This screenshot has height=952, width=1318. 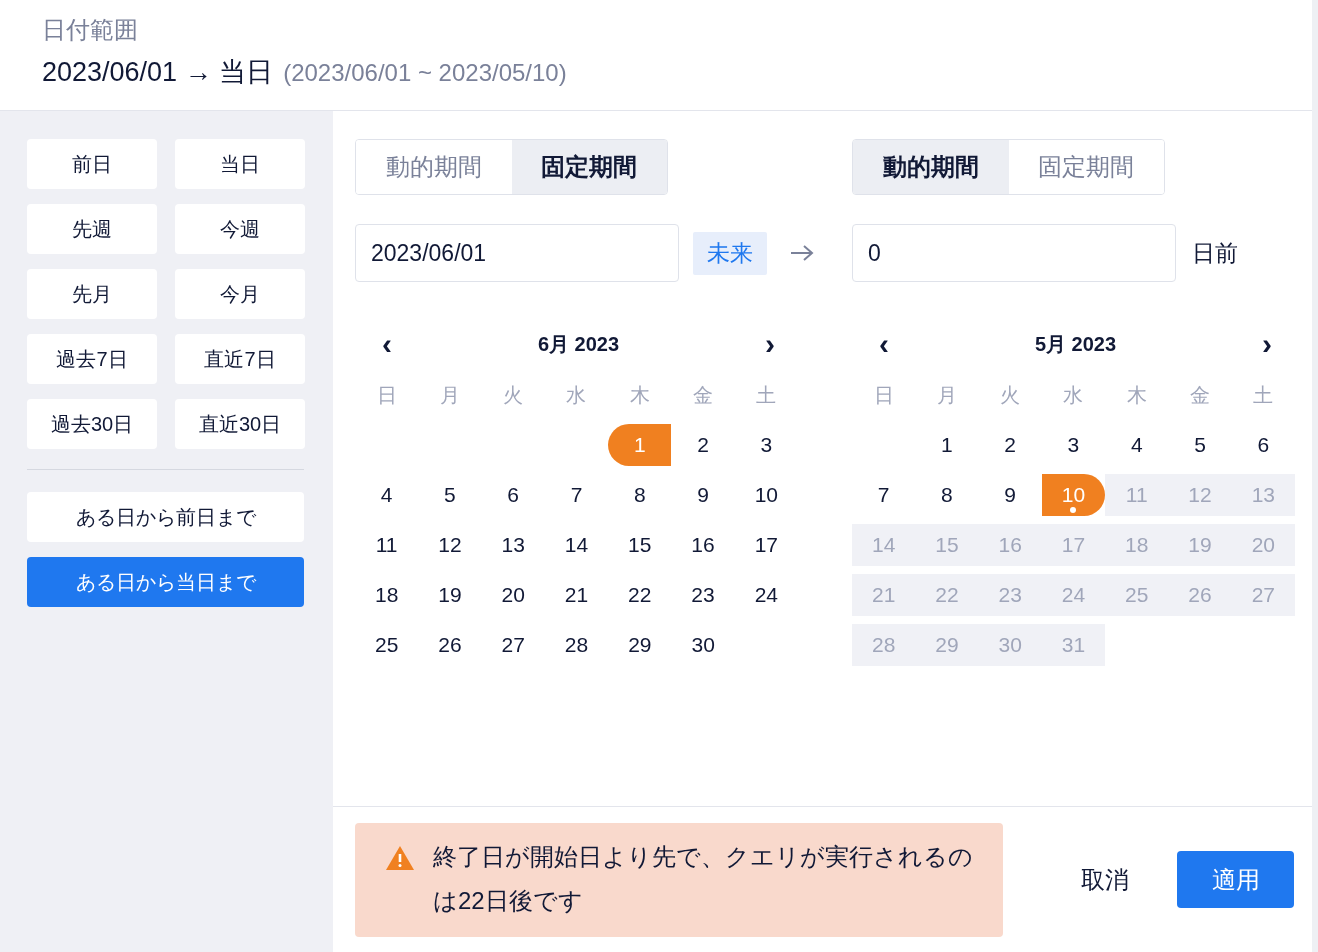 What do you see at coordinates (387, 645) in the screenshot?
I see `calendar-day: 25` at bounding box center [387, 645].